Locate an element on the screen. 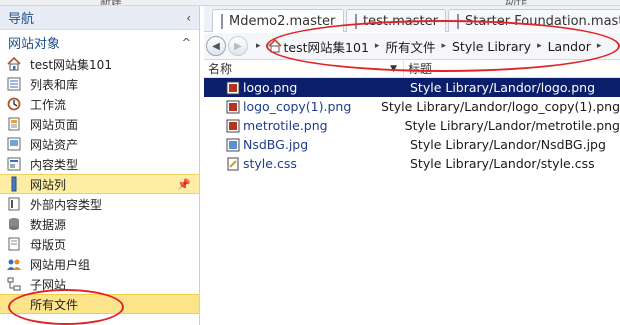 The image size is (620, 325). sidebar-item-external-content-types: 外部内容类型 is located at coordinates (99, 204).